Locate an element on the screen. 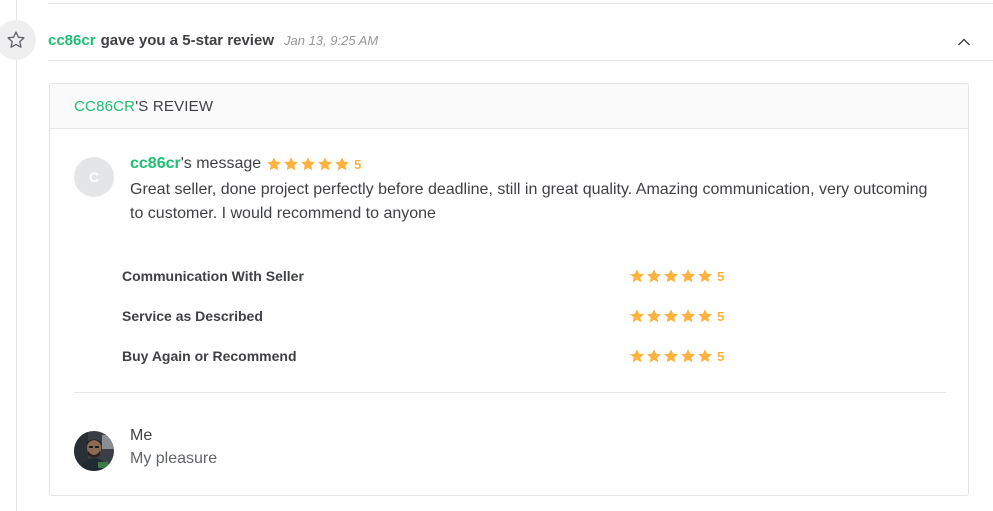 The height and width of the screenshot is (511, 993). overall-rating-stars: 5 is located at coordinates (313, 164).